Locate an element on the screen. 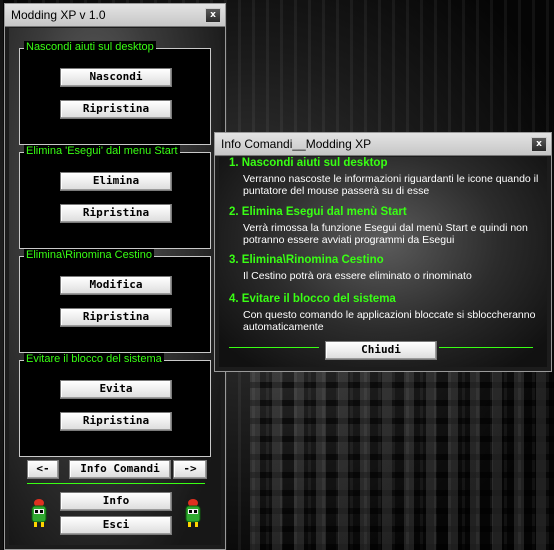 The image size is (554, 550). close-dialog-button: Chiudi is located at coordinates (381, 350).